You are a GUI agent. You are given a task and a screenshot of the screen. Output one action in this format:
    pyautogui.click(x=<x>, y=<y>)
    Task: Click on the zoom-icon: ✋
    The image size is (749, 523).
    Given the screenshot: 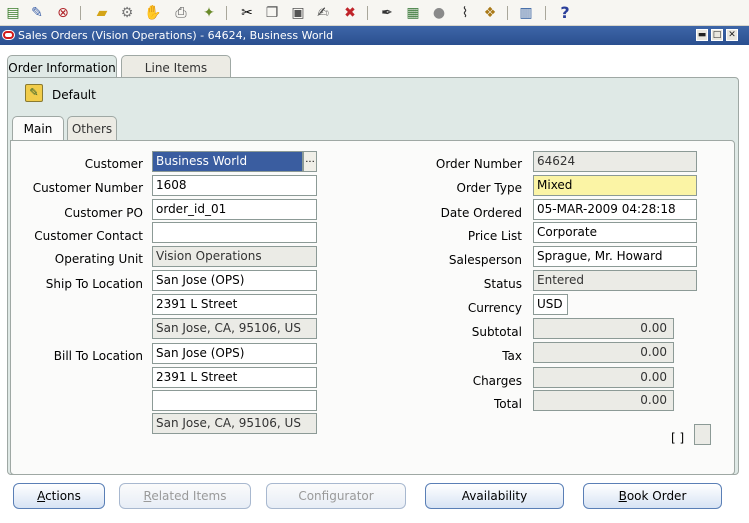 What is the action you would take?
    pyautogui.click(x=153, y=13)
    